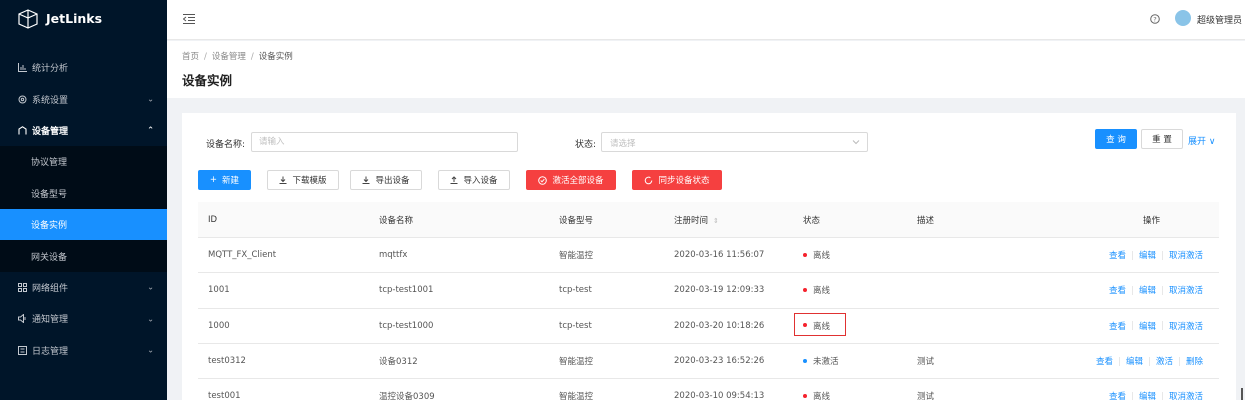 This screenshot has height=400, width=1245. I want to click on cell-ops: 查看 编辑 激活 删除, so click(1149, 361).